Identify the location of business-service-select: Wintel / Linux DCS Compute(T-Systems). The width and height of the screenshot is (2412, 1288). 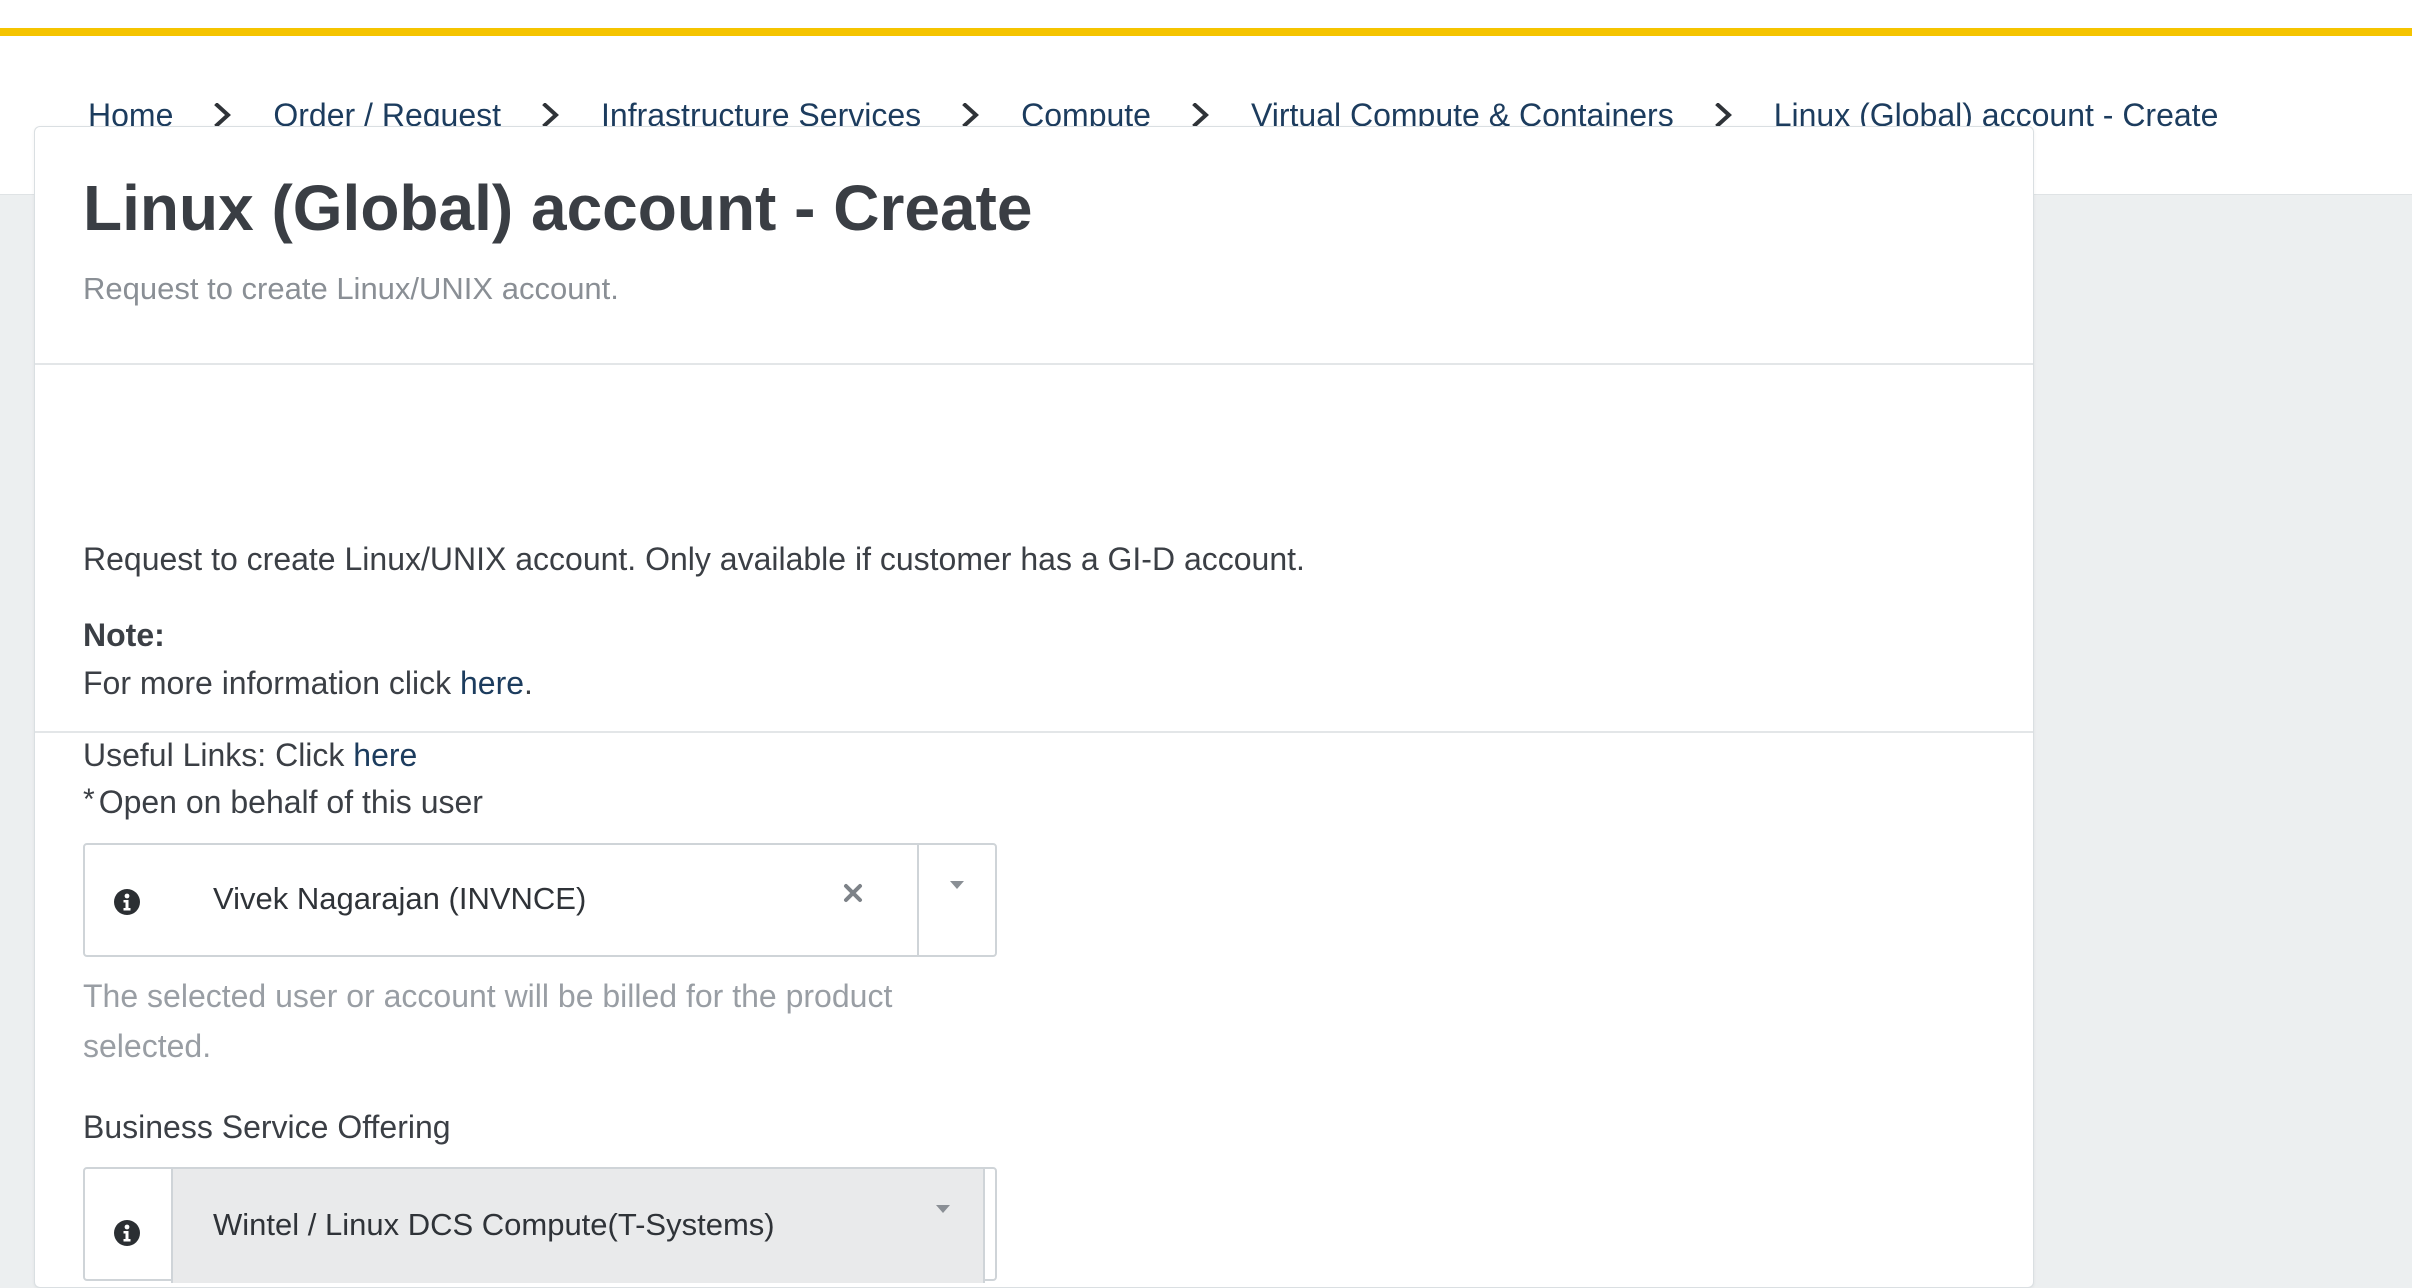
(540, 1225).